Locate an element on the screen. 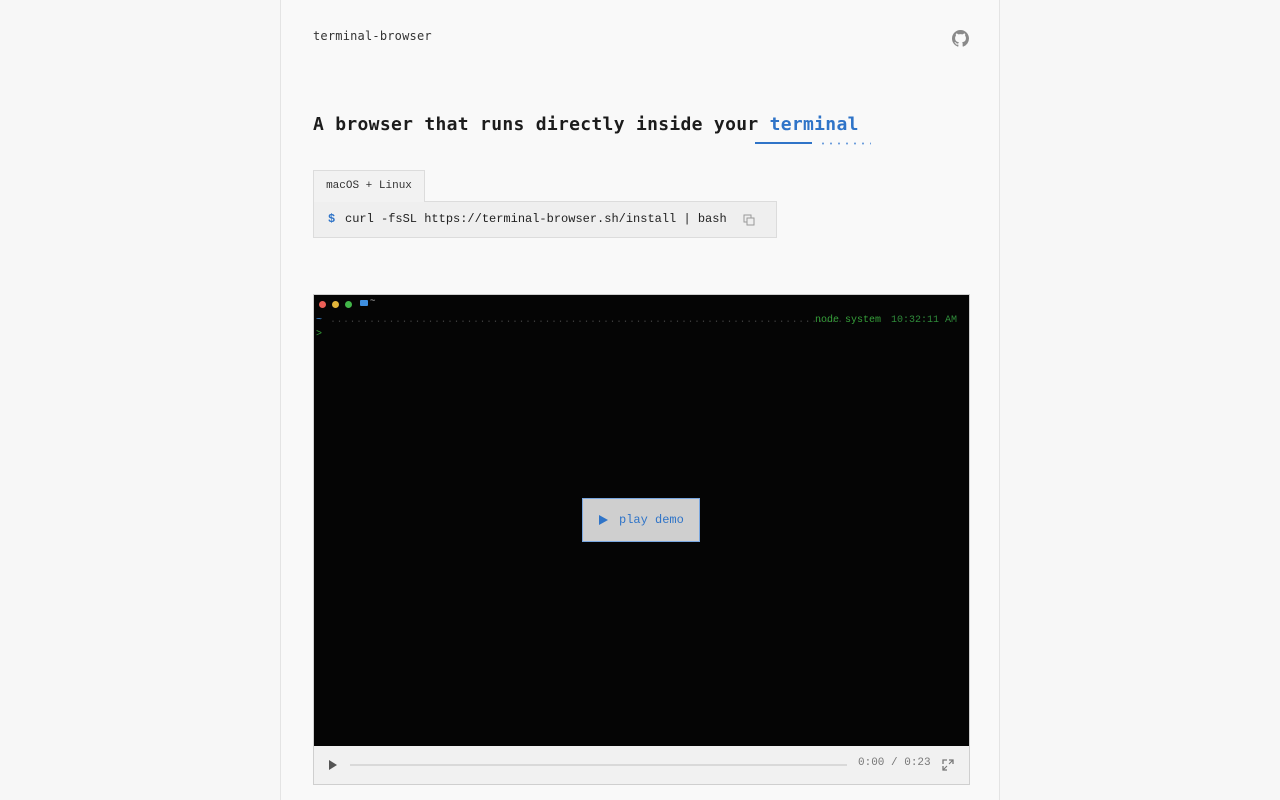 The width and height of the screenshot is (1280, 800). playback-time: 0:00 / 0:23 is located at coordinates (894, 763).